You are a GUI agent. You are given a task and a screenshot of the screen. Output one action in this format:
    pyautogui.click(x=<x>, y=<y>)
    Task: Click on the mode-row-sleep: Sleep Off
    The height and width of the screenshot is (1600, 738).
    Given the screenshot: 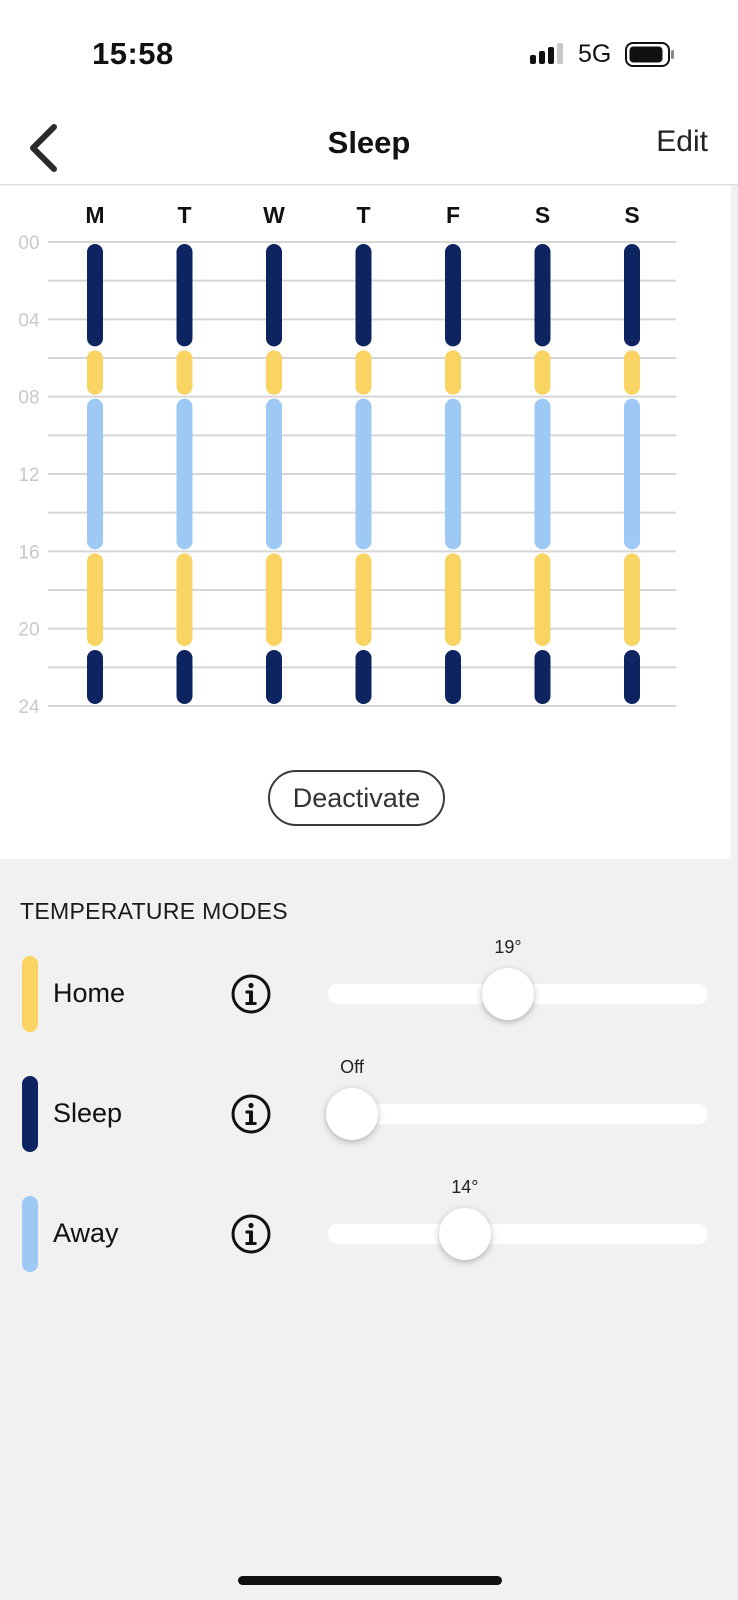 What is the action you would take?
    pyautogui.click(x=369, y=1104)
    